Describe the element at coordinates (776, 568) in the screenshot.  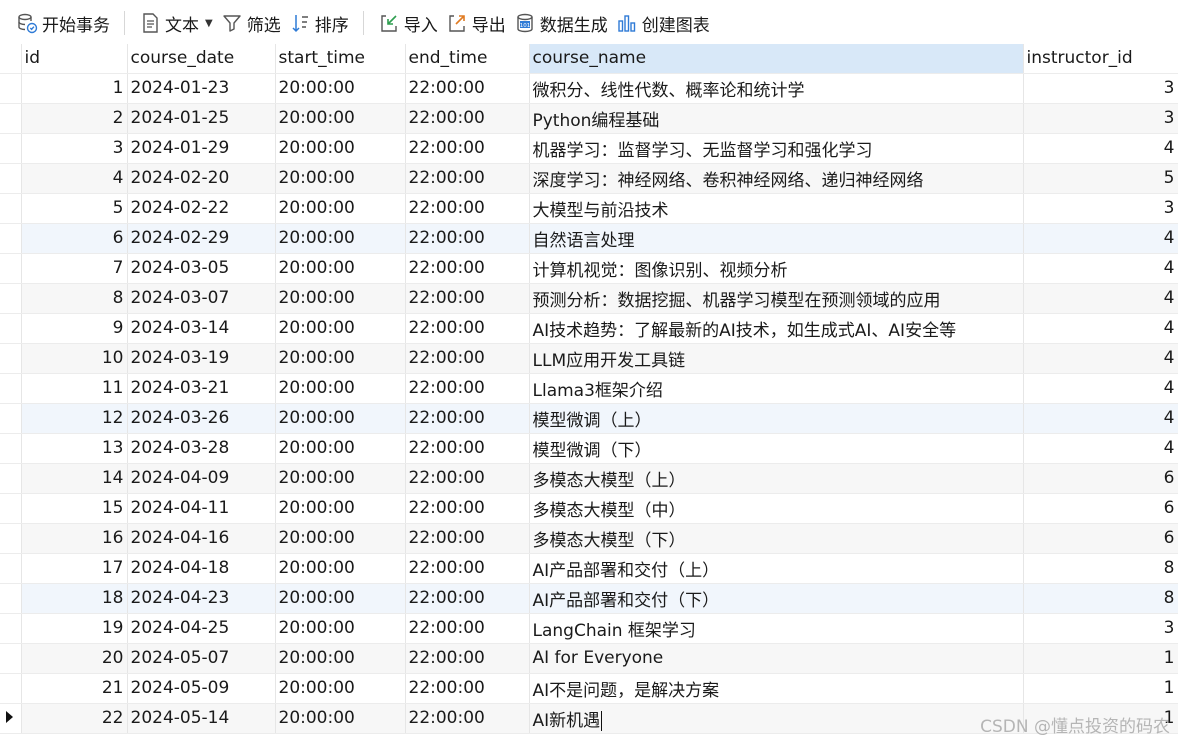
I see `cell-course-name: AI产品部署和交付（上）` at that location.